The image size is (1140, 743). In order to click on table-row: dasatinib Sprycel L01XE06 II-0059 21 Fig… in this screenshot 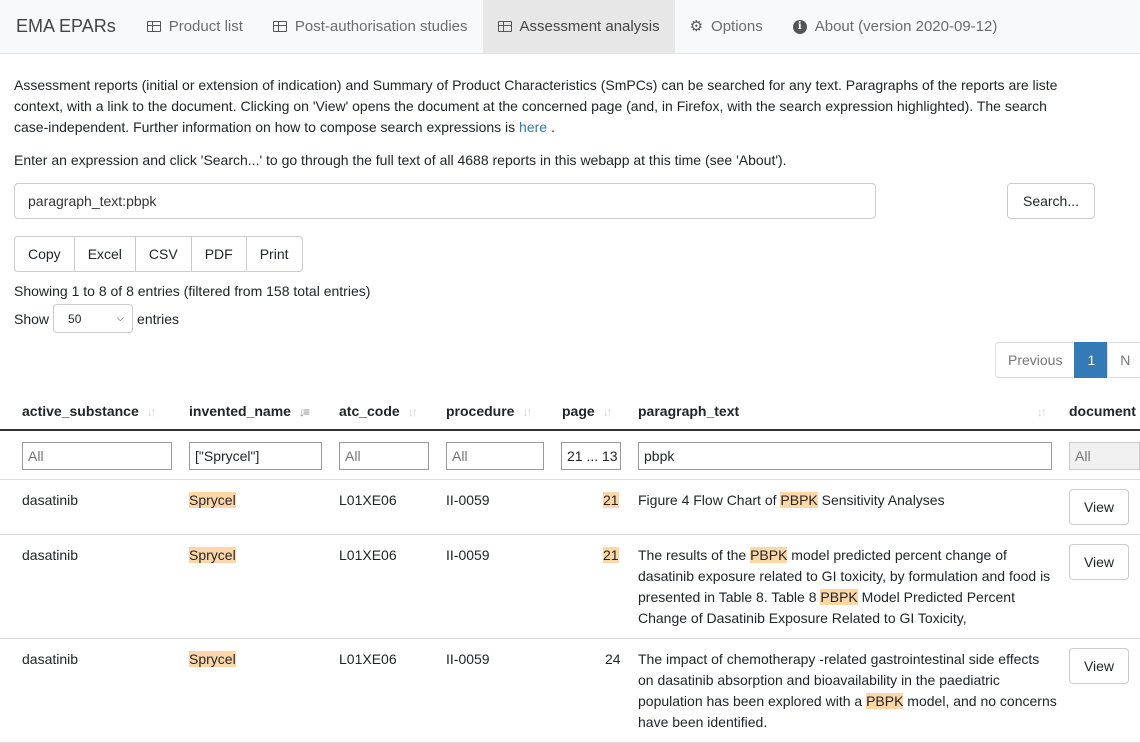, I will do `click(570, 507)`.